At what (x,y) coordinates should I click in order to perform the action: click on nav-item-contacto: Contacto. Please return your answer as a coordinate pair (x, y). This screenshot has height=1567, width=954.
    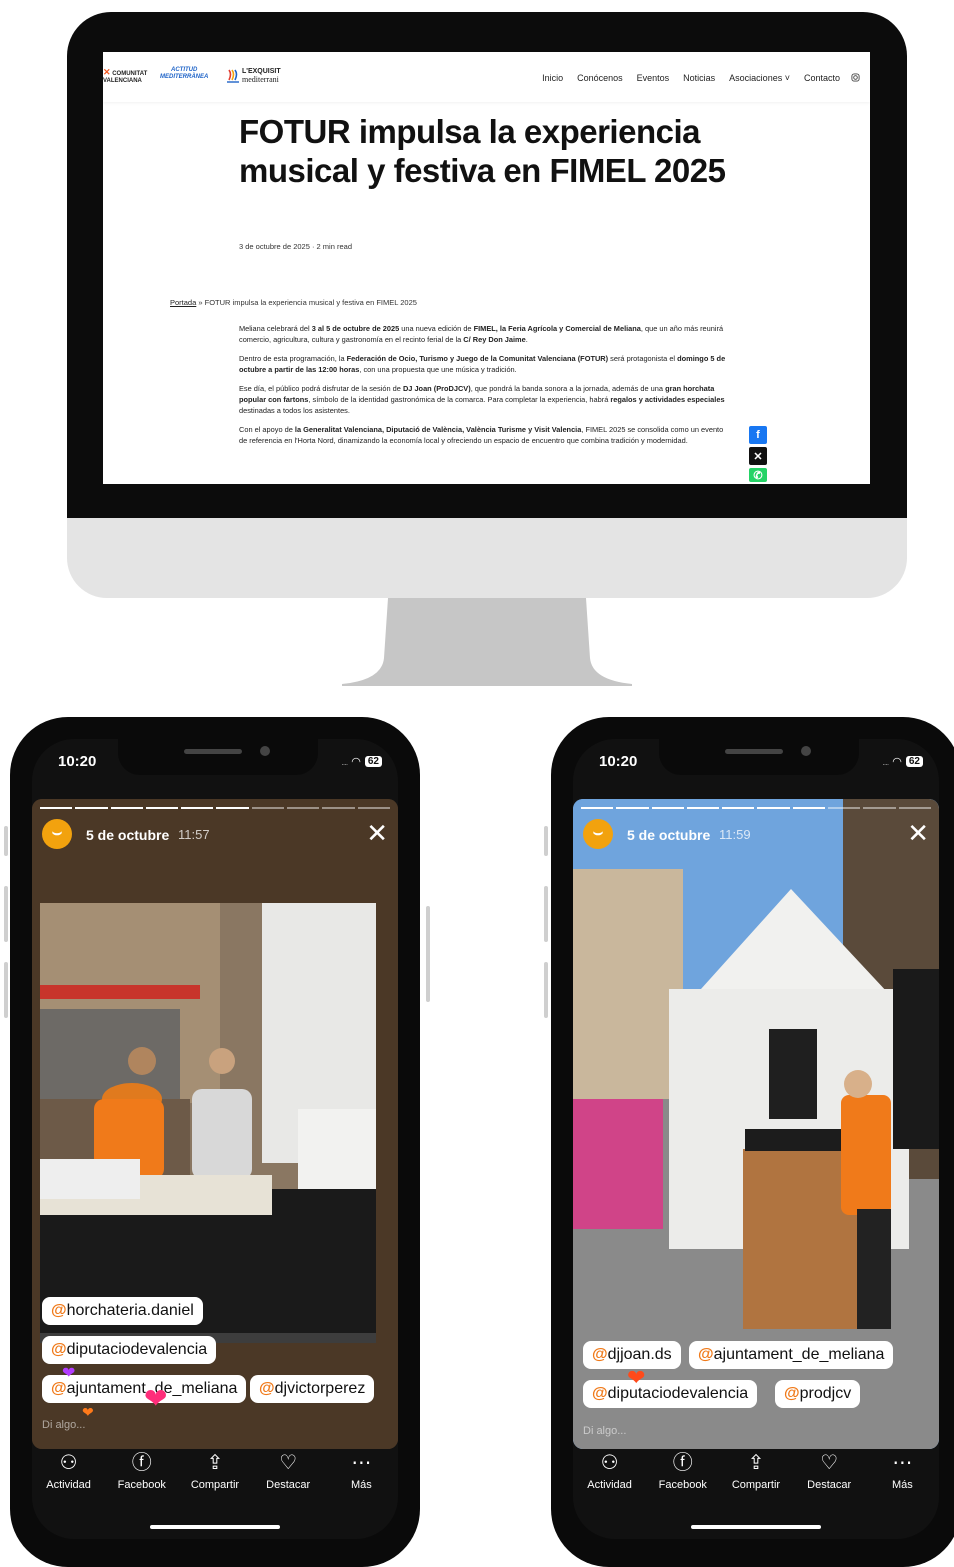
    Looking at the image, I should click on (822, 78).